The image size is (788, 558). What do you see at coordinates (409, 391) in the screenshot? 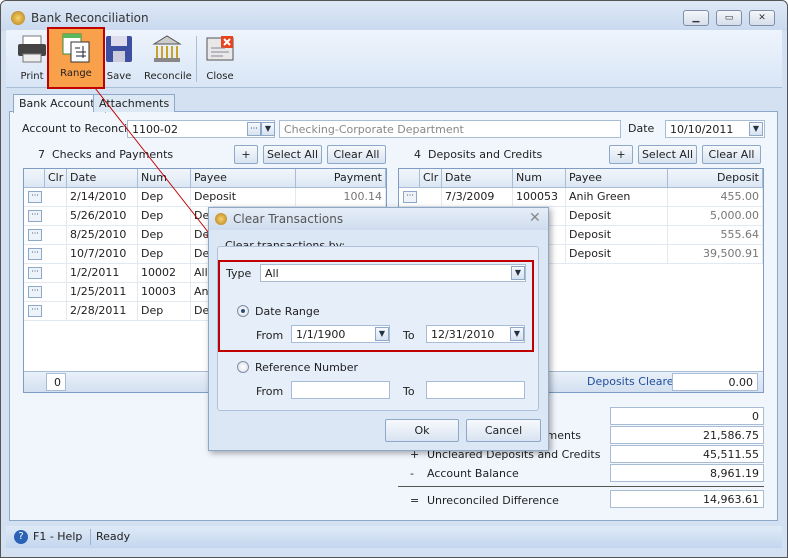
I see `ref-to-label: To` at bounding box center [409, 391].